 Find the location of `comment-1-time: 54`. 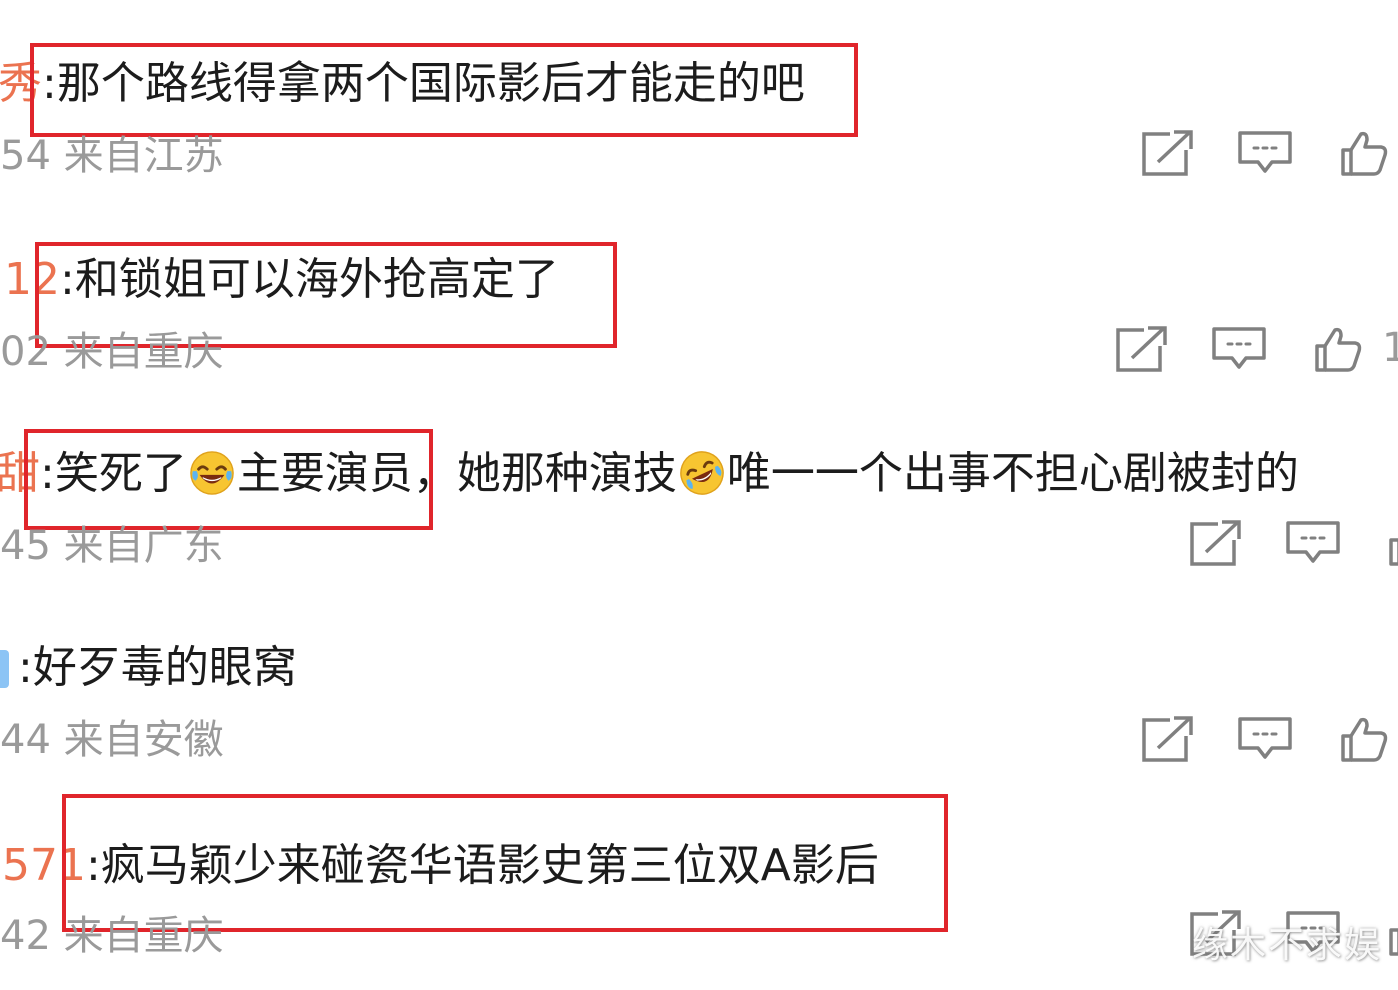

comment-1-time: 54 is located at coordinates (25, 156).